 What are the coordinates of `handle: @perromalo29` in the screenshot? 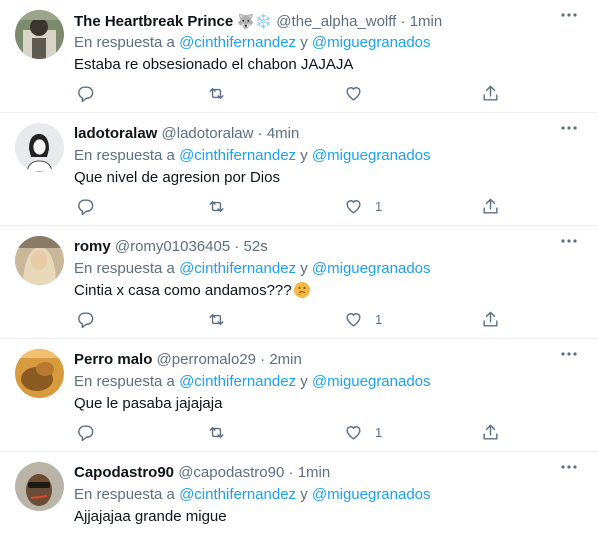 It's located at (206, 359).